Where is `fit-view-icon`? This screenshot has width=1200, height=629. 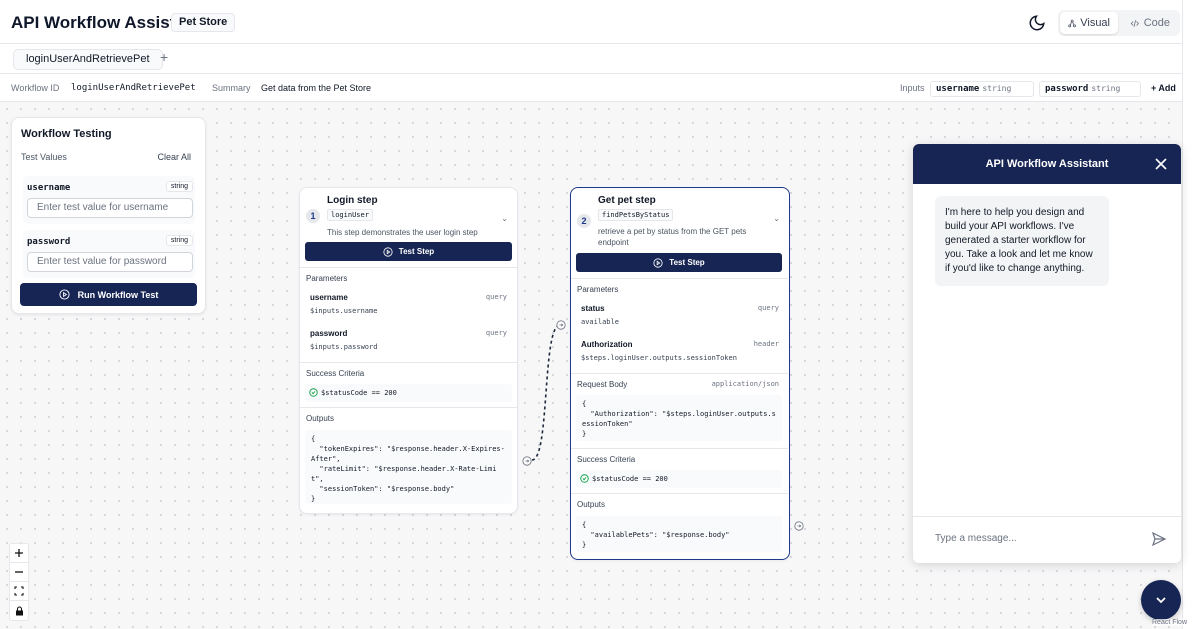
fit-view-icon is located at coordinates (19, 591).